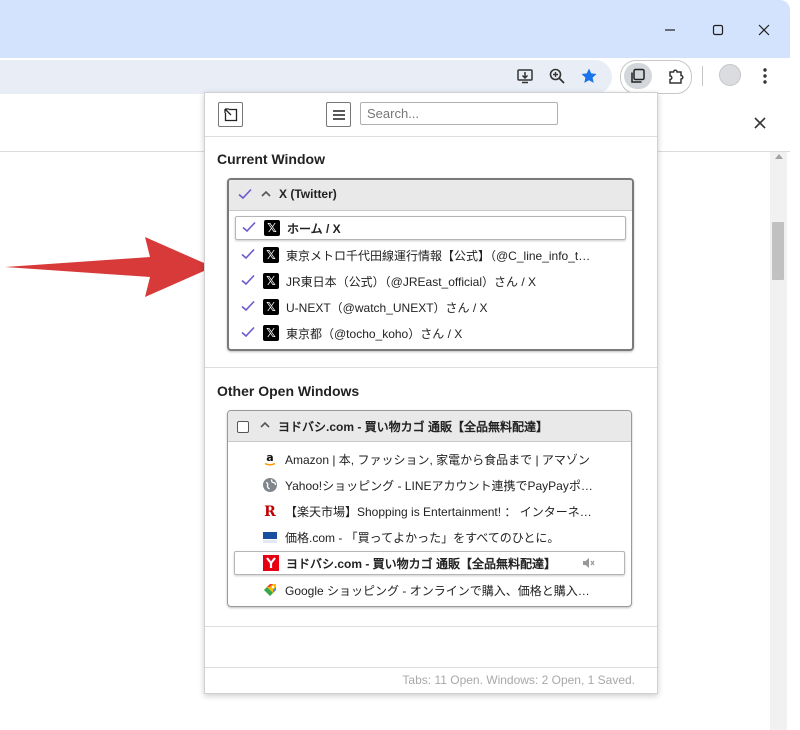  I want to click on hamburger-icon, so click(338, 114).